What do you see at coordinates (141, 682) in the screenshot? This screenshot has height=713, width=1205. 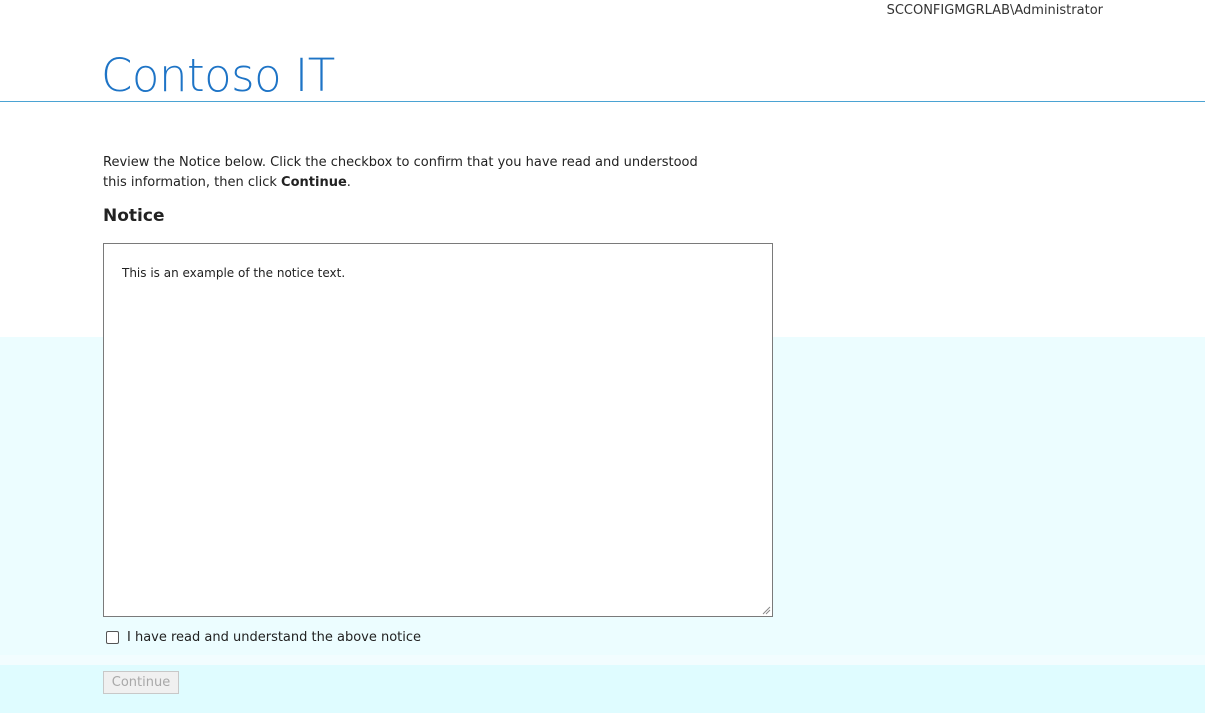 I see `continue-button: Continue` at bounding box center [141, 682].